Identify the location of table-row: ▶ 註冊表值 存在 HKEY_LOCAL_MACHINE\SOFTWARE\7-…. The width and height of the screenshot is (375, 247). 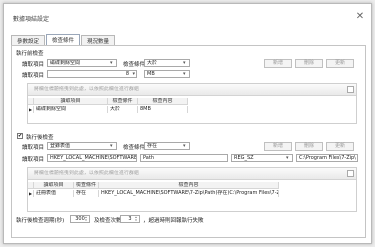
(192, 193).